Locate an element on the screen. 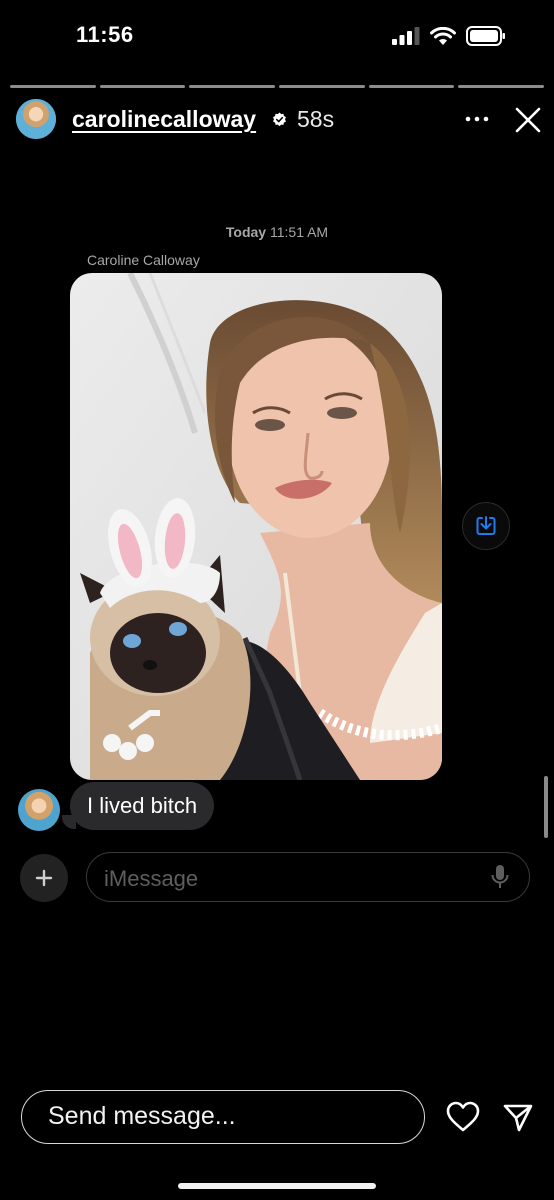 This screenshot has width=554, height=1200. heart-icon is located at coordinates (463, 1117).